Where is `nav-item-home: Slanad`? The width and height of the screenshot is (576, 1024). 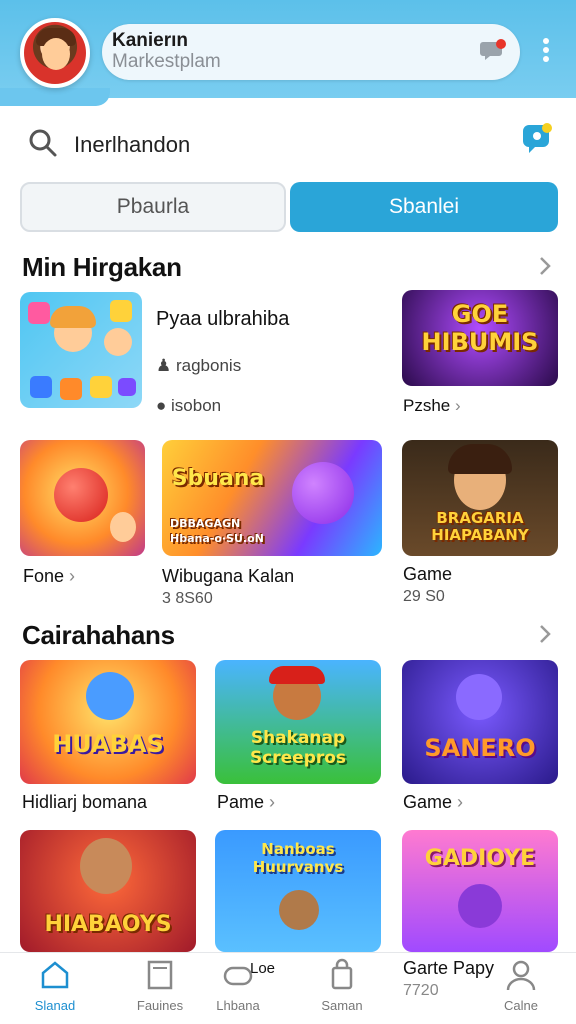
nav-item-home: Slanad is located at coordinates (55, 985).